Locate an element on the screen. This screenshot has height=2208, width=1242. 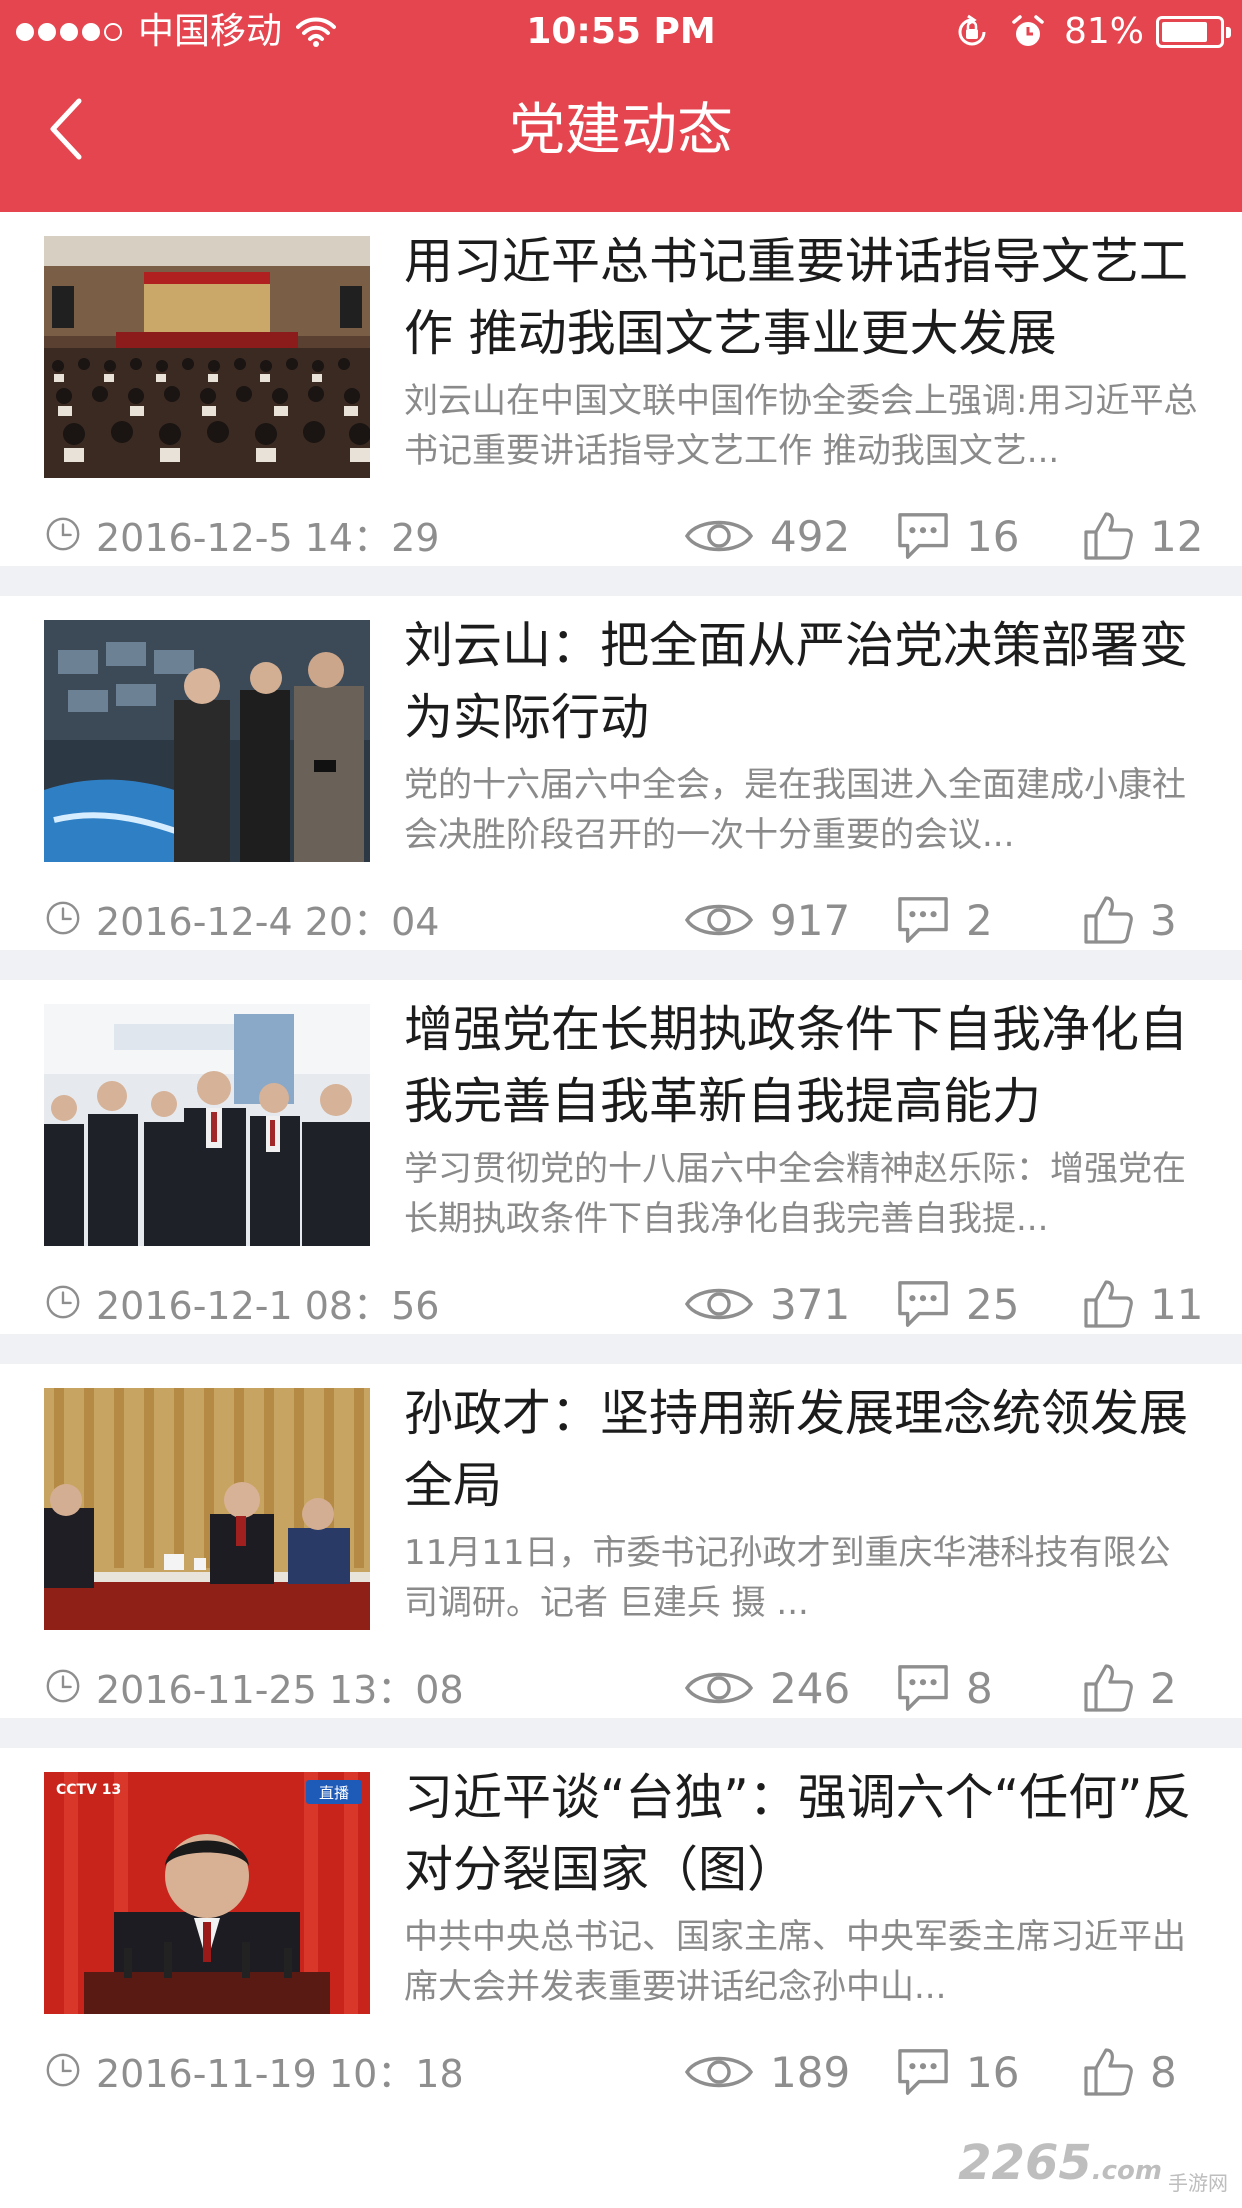
article-thumbnail-speech: CCTV 13 直播 is located at coordinates (207, 1893).